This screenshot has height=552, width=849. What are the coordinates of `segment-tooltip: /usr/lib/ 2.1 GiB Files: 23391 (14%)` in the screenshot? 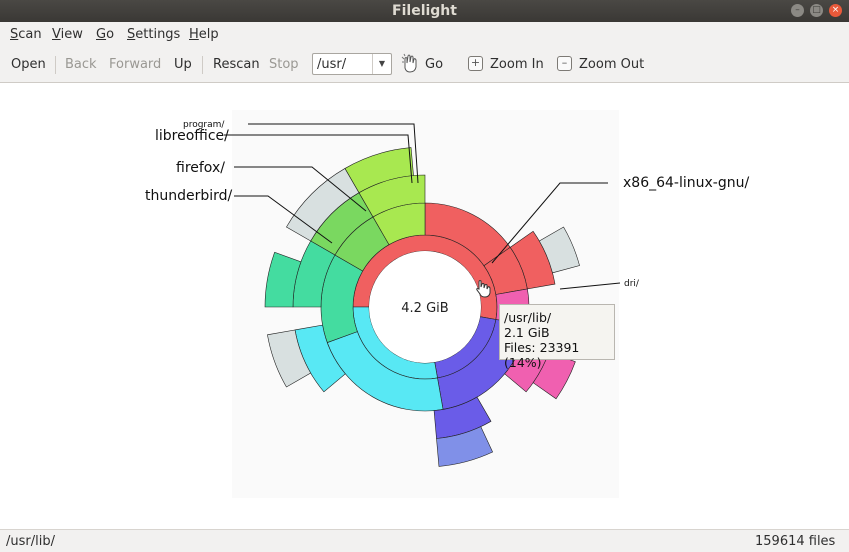 It's located at (557, 337).